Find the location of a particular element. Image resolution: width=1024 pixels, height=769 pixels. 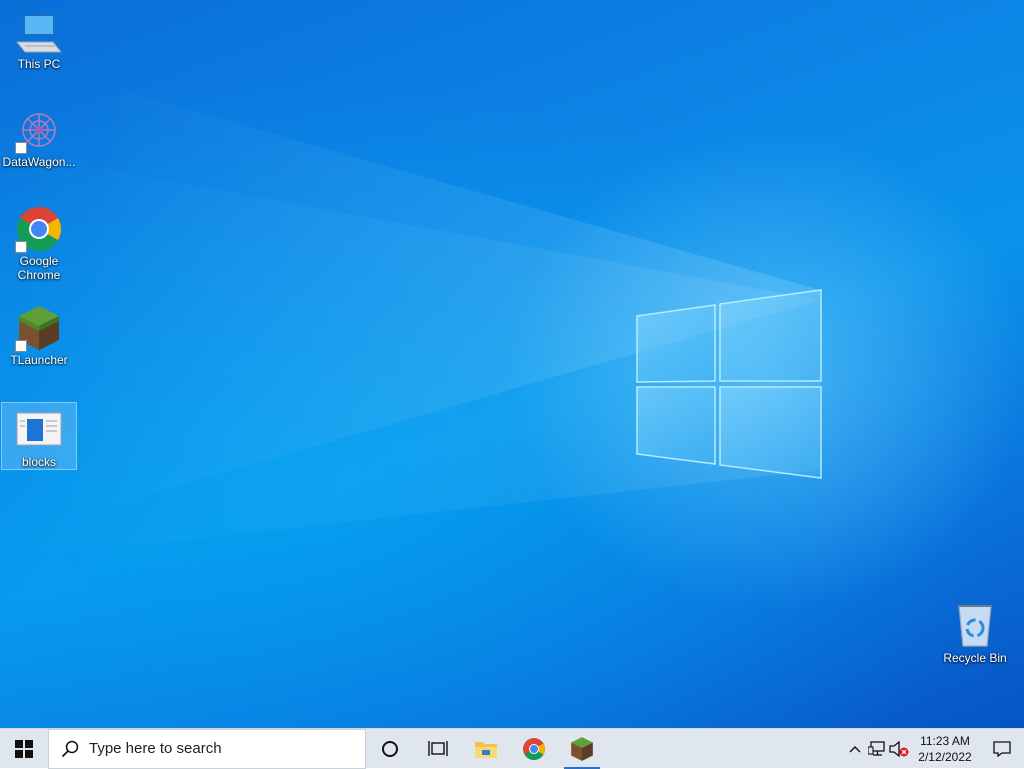

desktop-icon-this-pc: This PC is located at coordinates (39, 39).